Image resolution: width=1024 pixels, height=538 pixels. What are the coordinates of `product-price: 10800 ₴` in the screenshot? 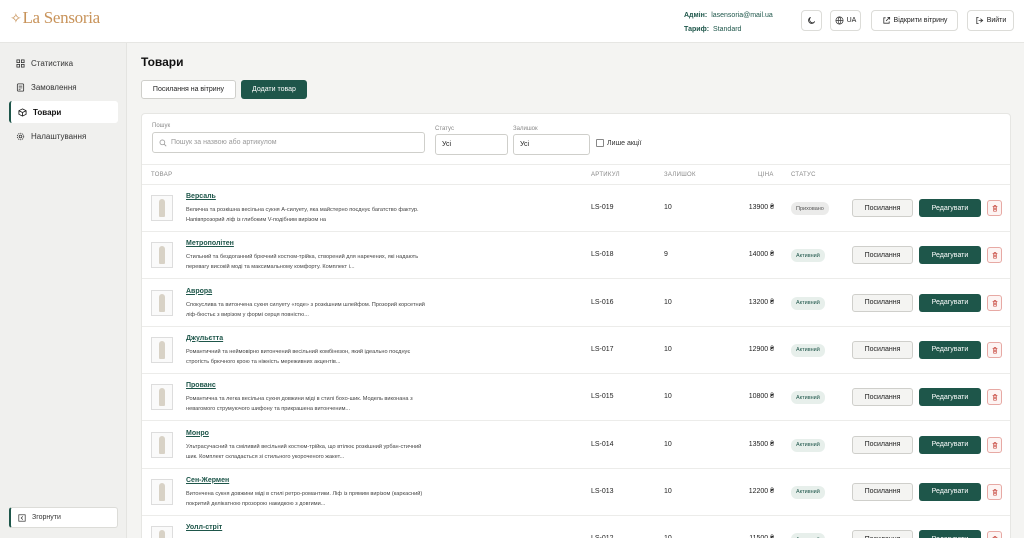 It's located at (761, 397).